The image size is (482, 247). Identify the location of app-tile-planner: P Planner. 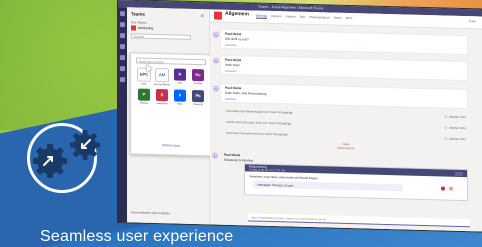
(144, 96).